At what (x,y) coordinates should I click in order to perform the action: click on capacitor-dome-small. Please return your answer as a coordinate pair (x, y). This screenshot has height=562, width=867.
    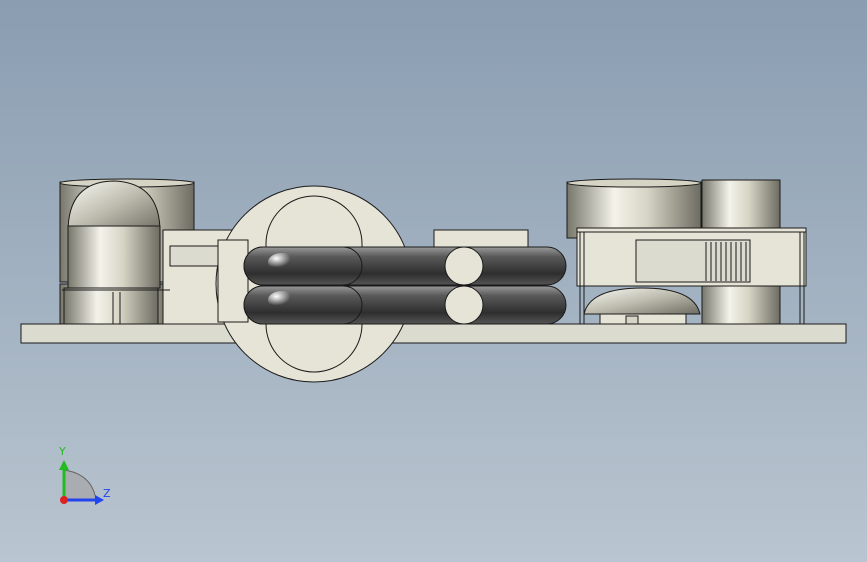
    Looking at the image, I should click on (642, 306).